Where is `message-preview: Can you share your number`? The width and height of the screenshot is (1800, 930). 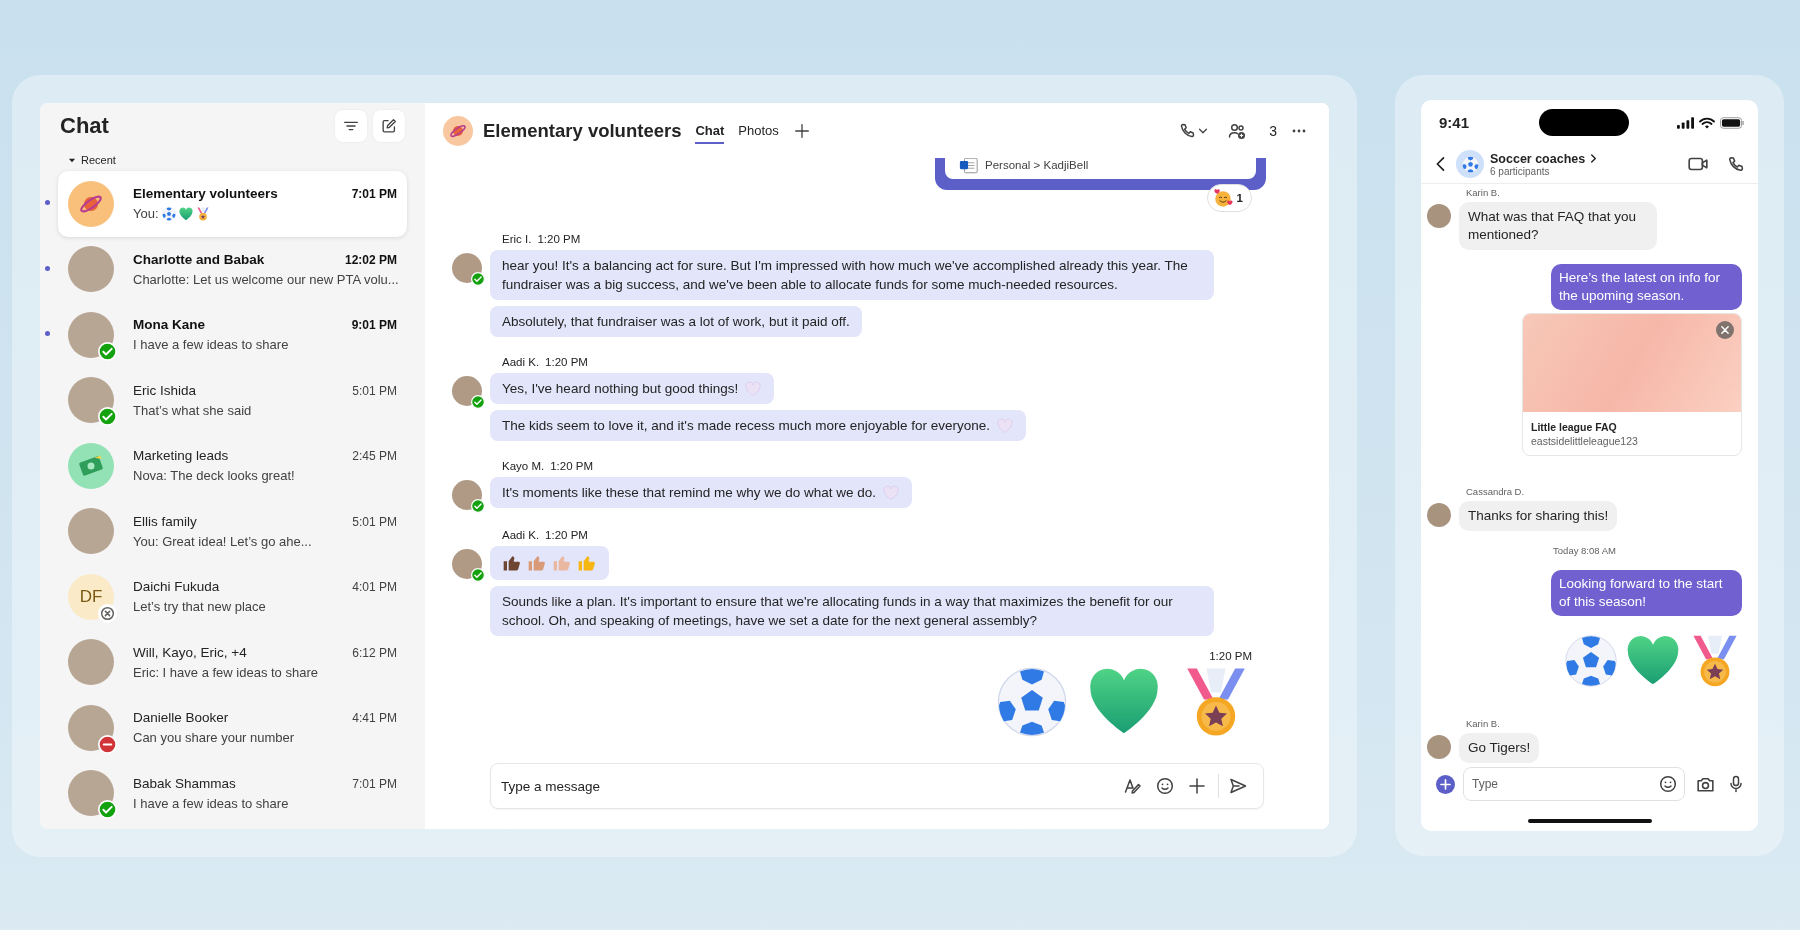
message-preview: Can you share your number is located at coordinates (214, 738).